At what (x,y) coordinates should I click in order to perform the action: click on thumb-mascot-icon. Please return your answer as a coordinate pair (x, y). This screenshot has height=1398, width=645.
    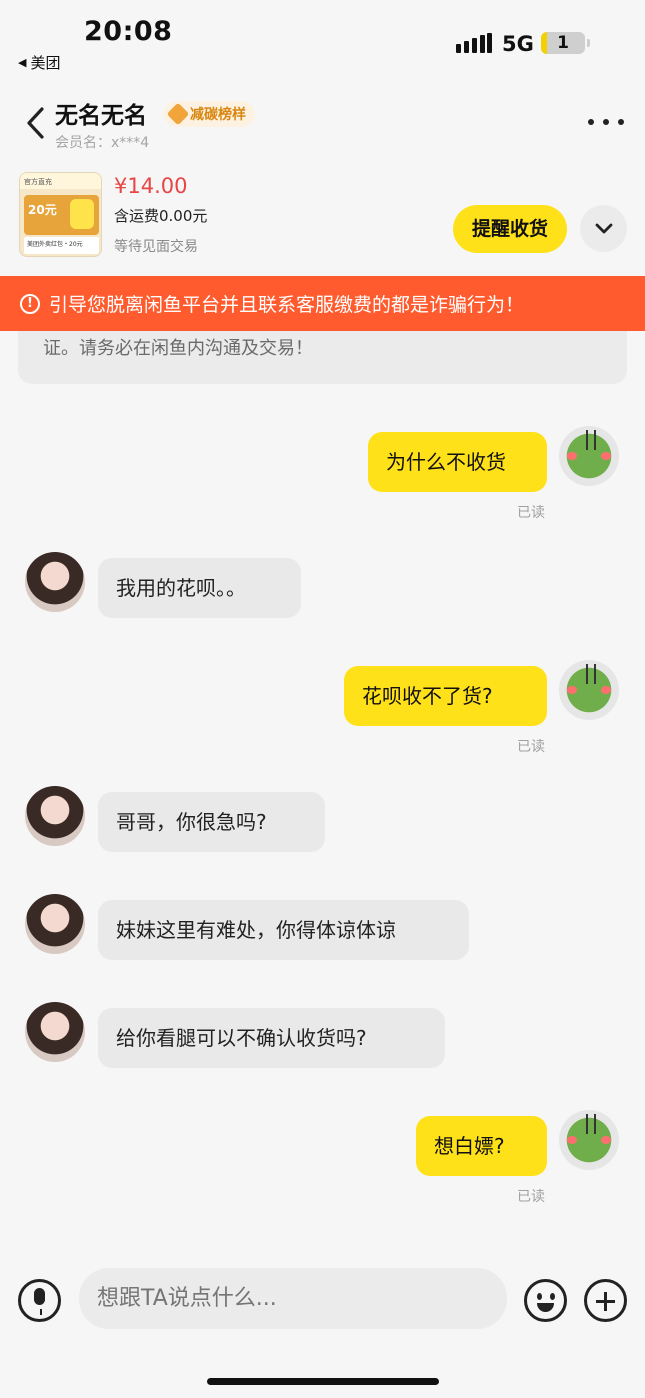
    Looking at the image, I should click on (82, 214).